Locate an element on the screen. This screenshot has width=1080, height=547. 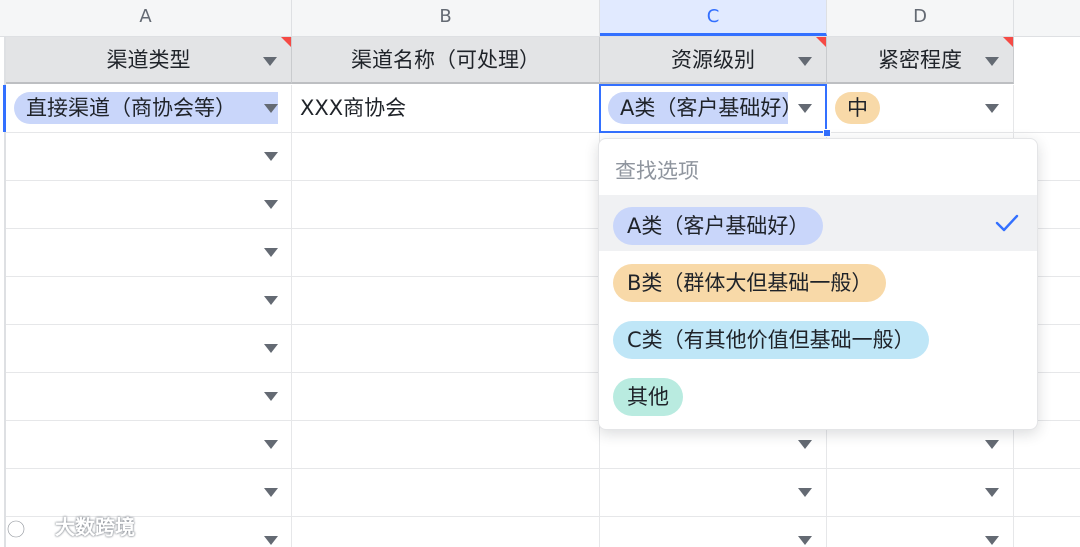
fill-handle is located at coordinates (827, 133).